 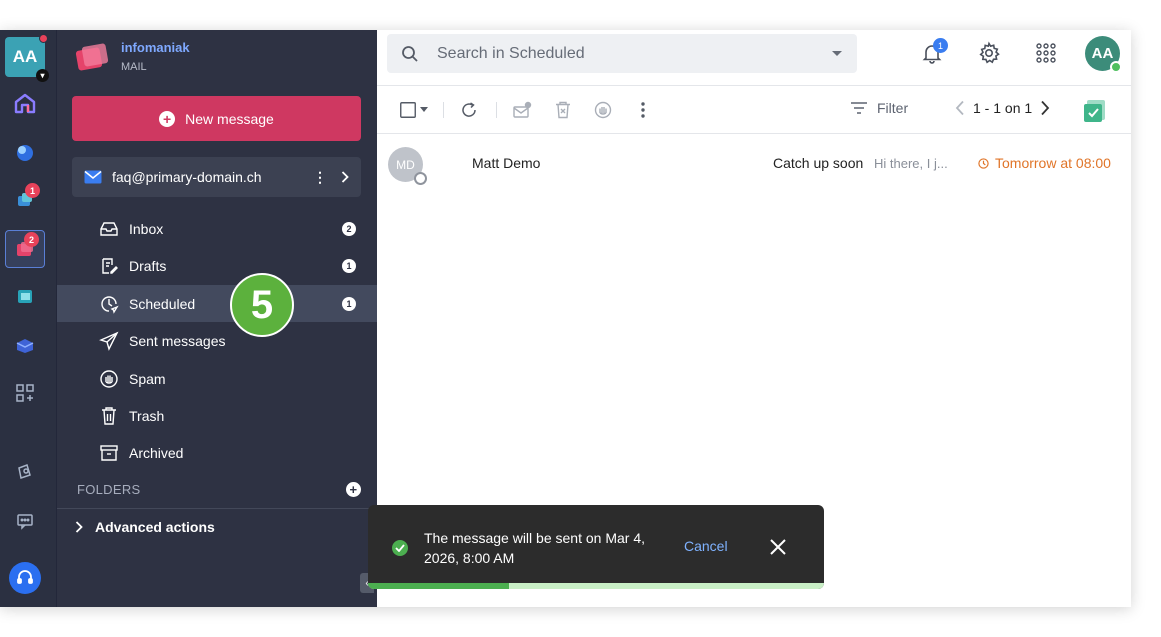 I want to click on step-number-badge: 5, so click(x=262, y=305).